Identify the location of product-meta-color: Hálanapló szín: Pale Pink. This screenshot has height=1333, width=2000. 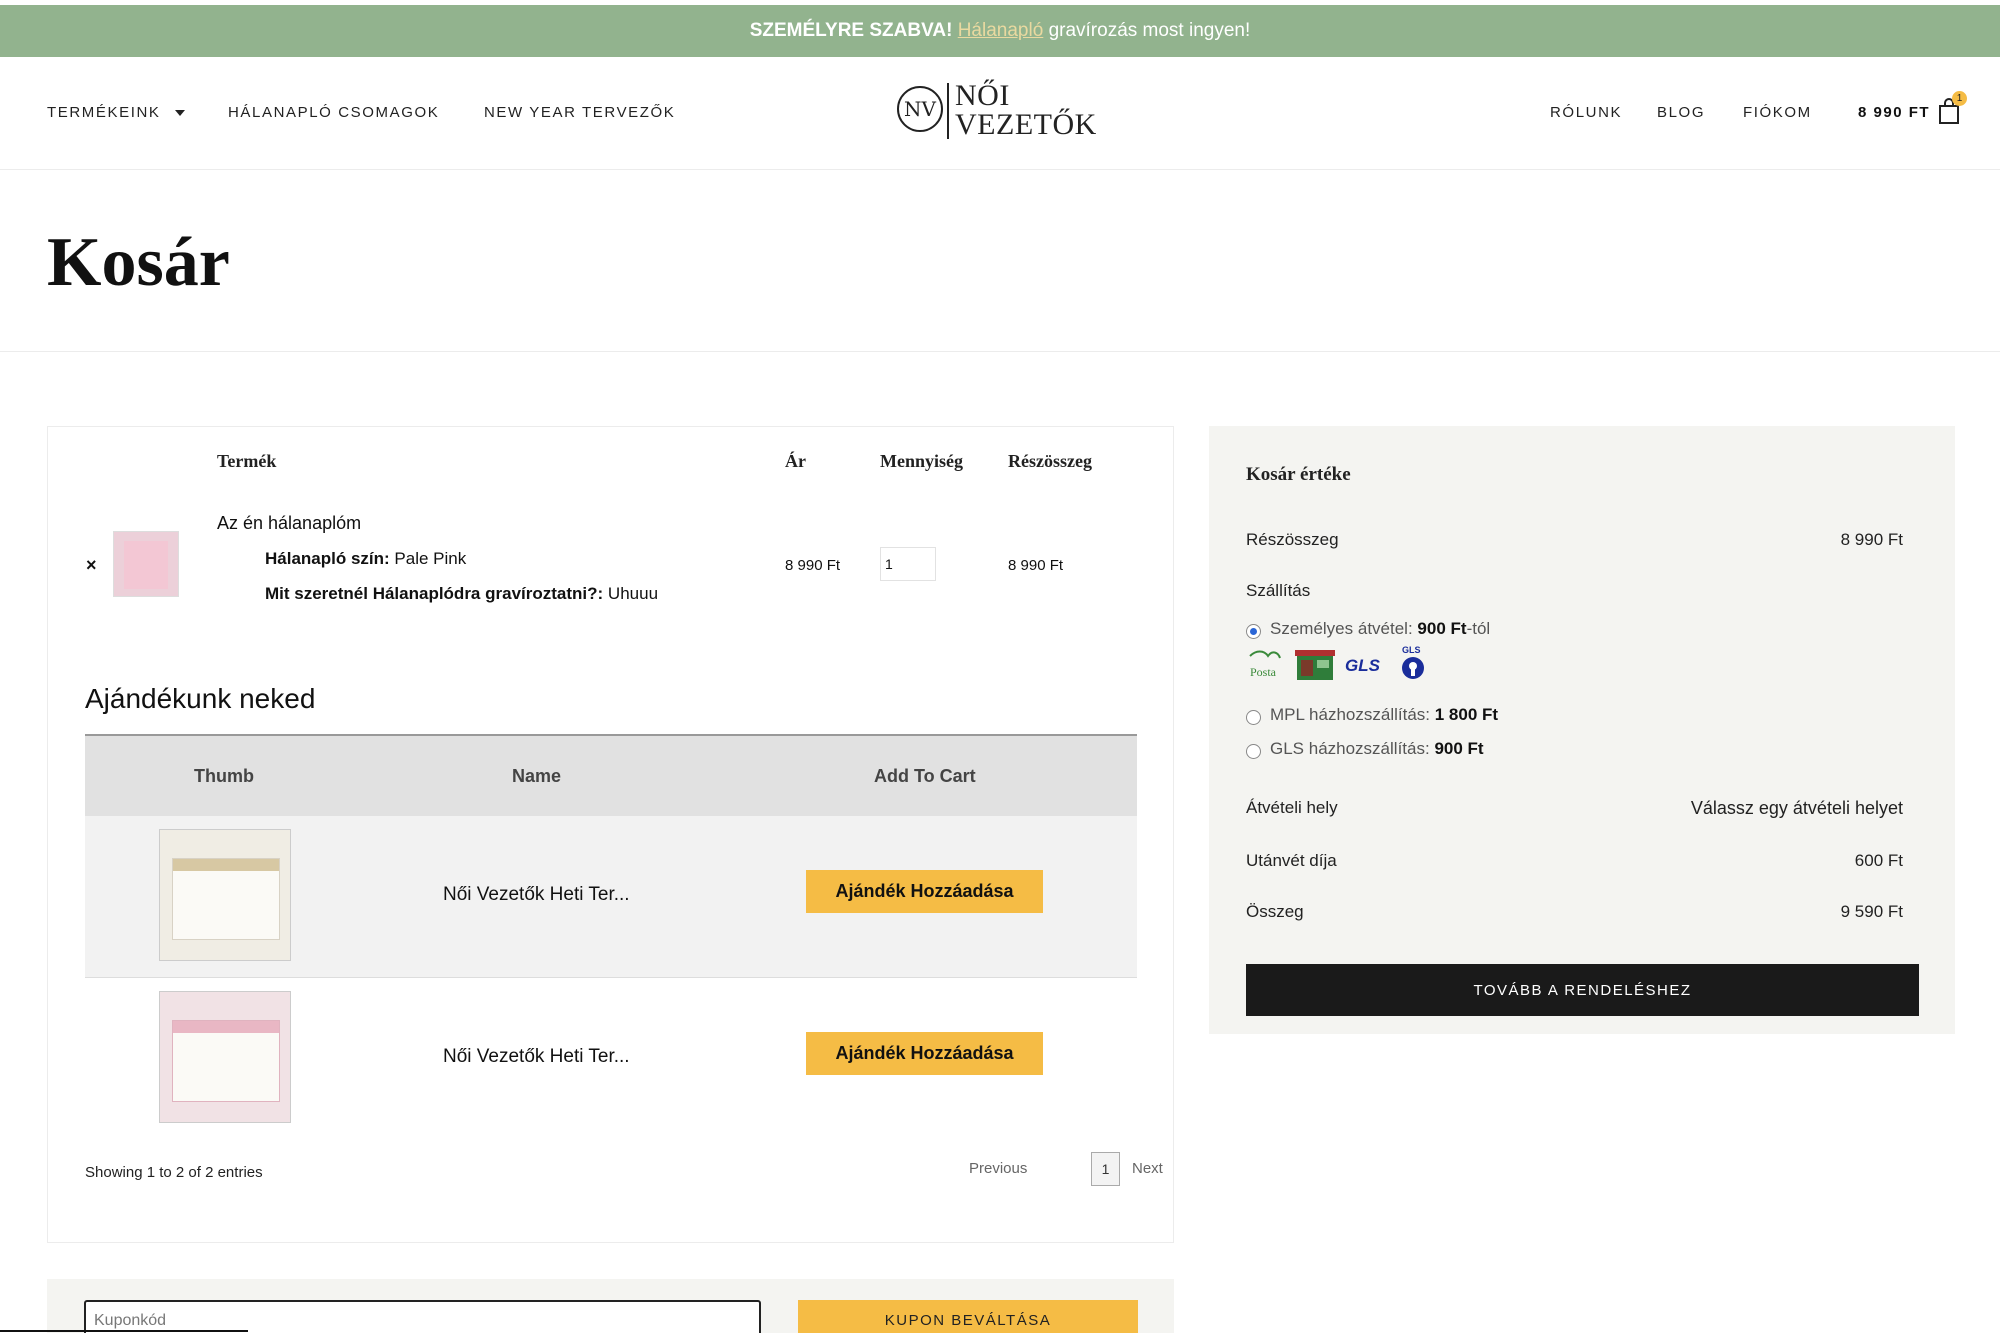
(365, 559).